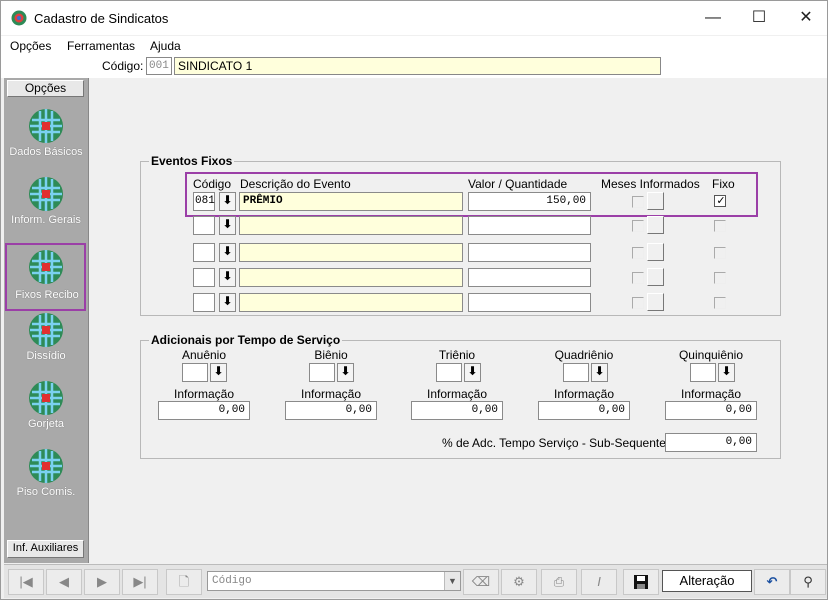 The width and height of the screenshot is (832, 603). I want to click on sidebar-item-label: Gorjeta, so click(46, 424).